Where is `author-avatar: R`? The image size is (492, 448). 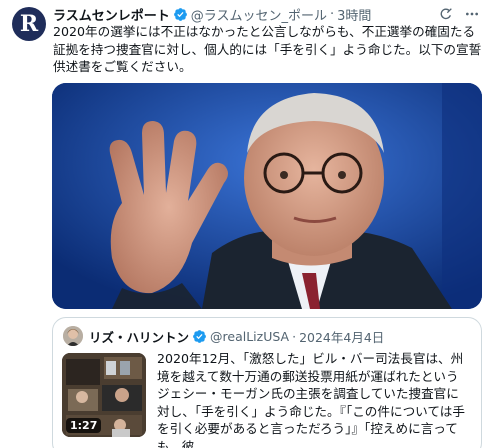
author-avatar: R is located at coordinates (29, 24).